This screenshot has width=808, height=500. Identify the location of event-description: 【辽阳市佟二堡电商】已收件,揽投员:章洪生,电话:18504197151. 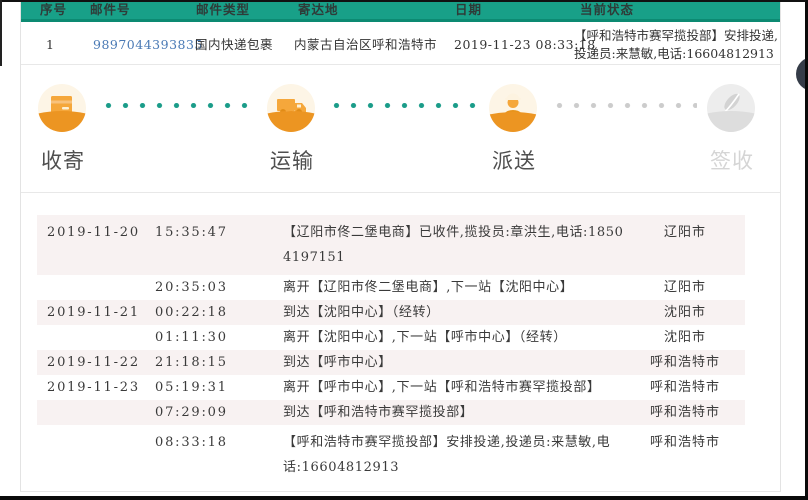
(453, 245).